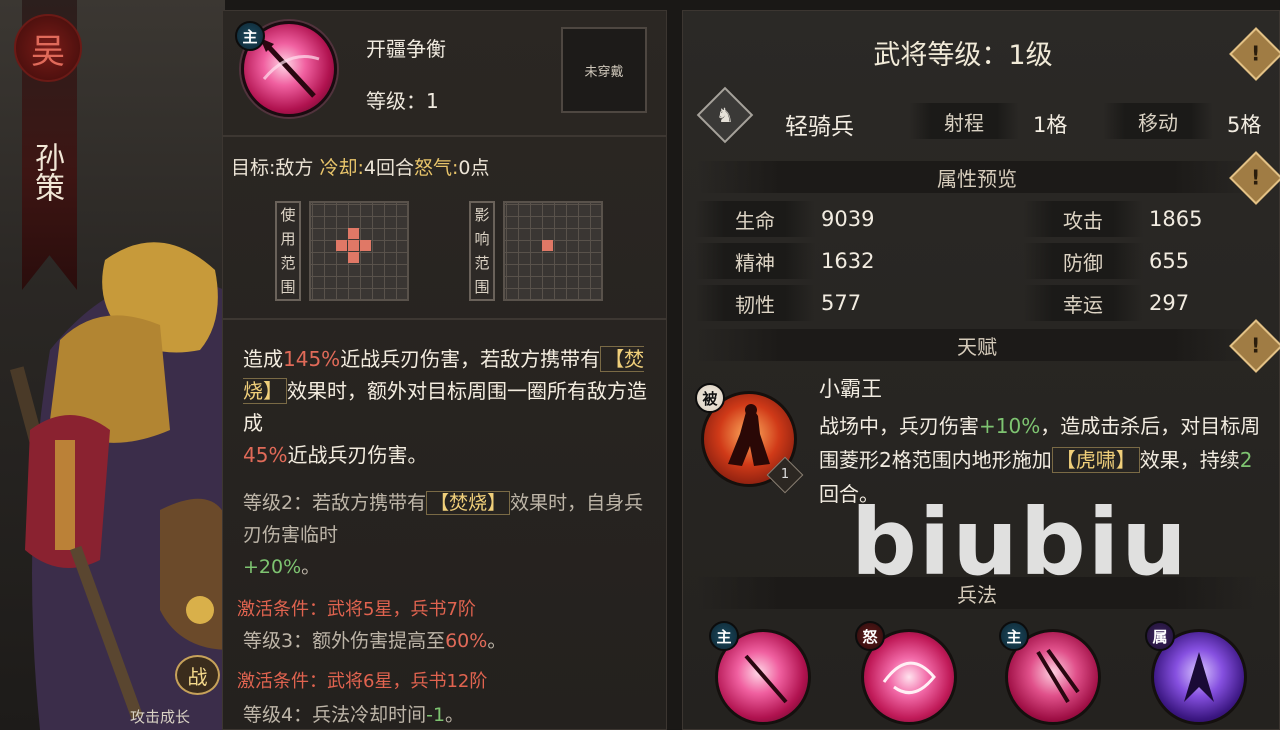 Image resolution: width=1280 pixels, height=730 pixels. What do you see at coordinates (977, 345) in the screenshot?
I see `talent-header: 天赋` at bounding box center [977, 345].